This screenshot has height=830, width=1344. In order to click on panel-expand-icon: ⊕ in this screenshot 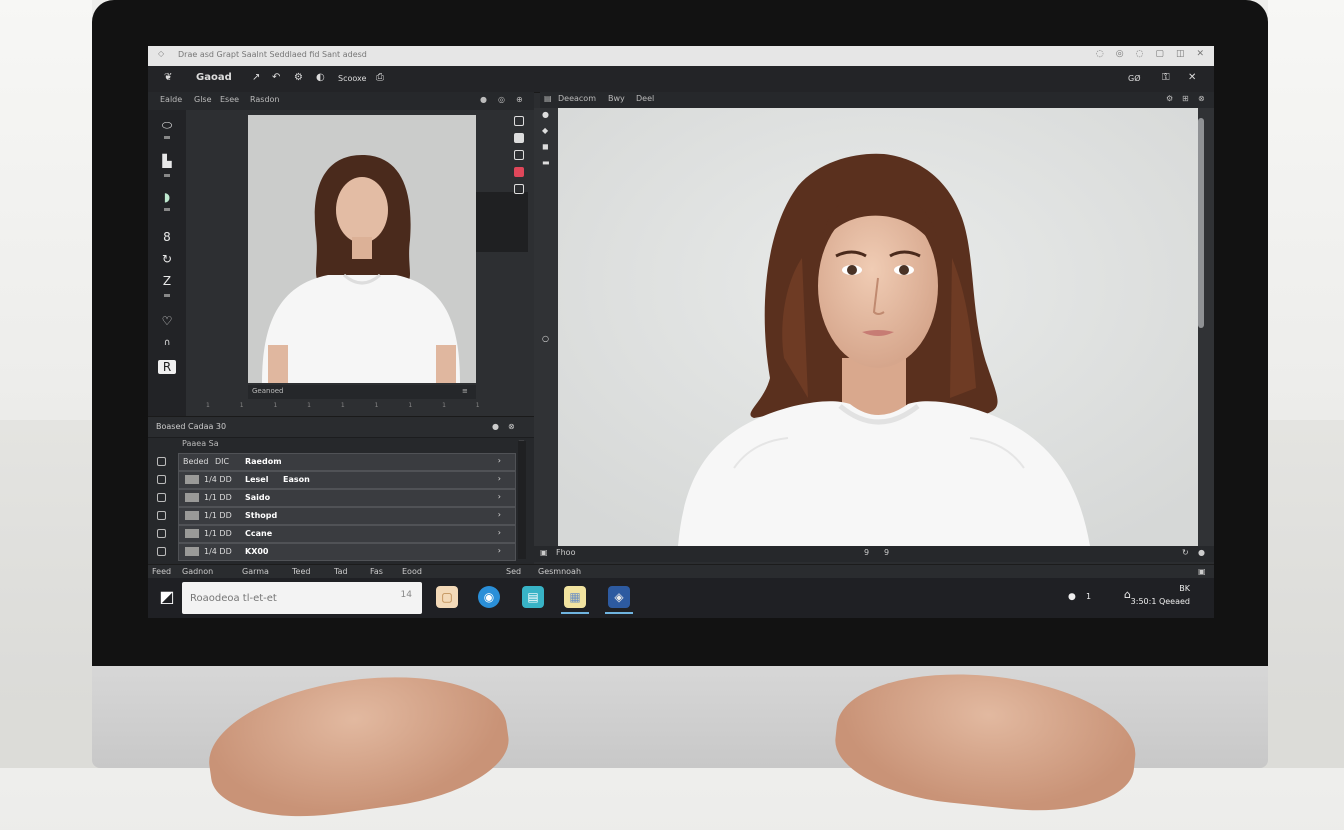, I will do `click(519, 99)`.